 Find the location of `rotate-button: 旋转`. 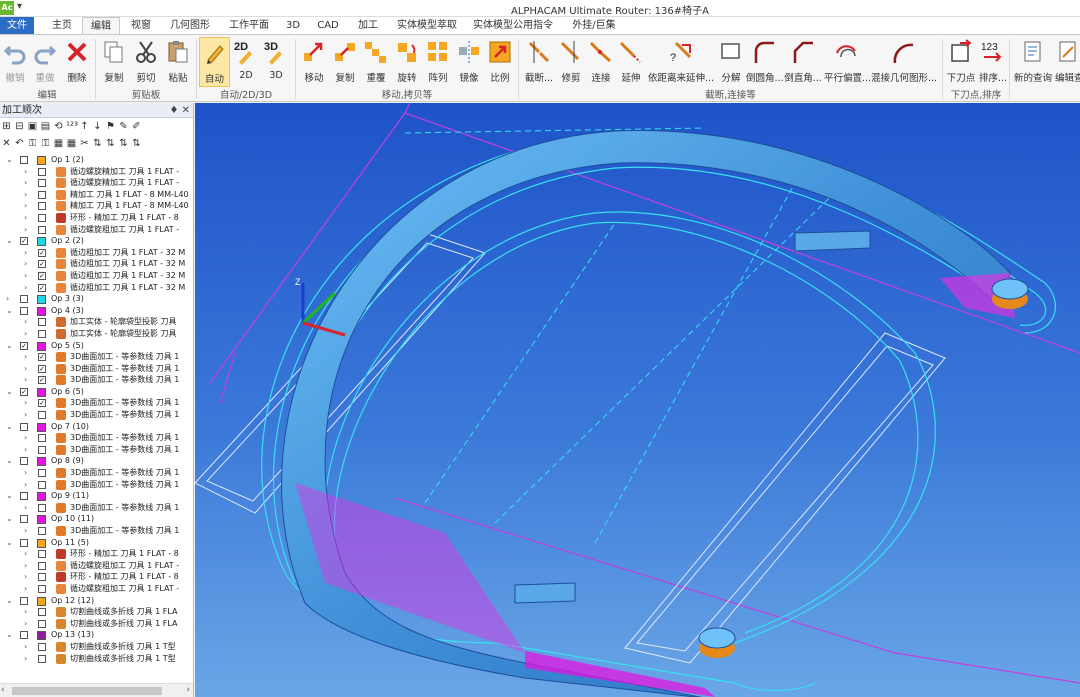

rotate-button: 旋转 is located at coordinates (407, 62).